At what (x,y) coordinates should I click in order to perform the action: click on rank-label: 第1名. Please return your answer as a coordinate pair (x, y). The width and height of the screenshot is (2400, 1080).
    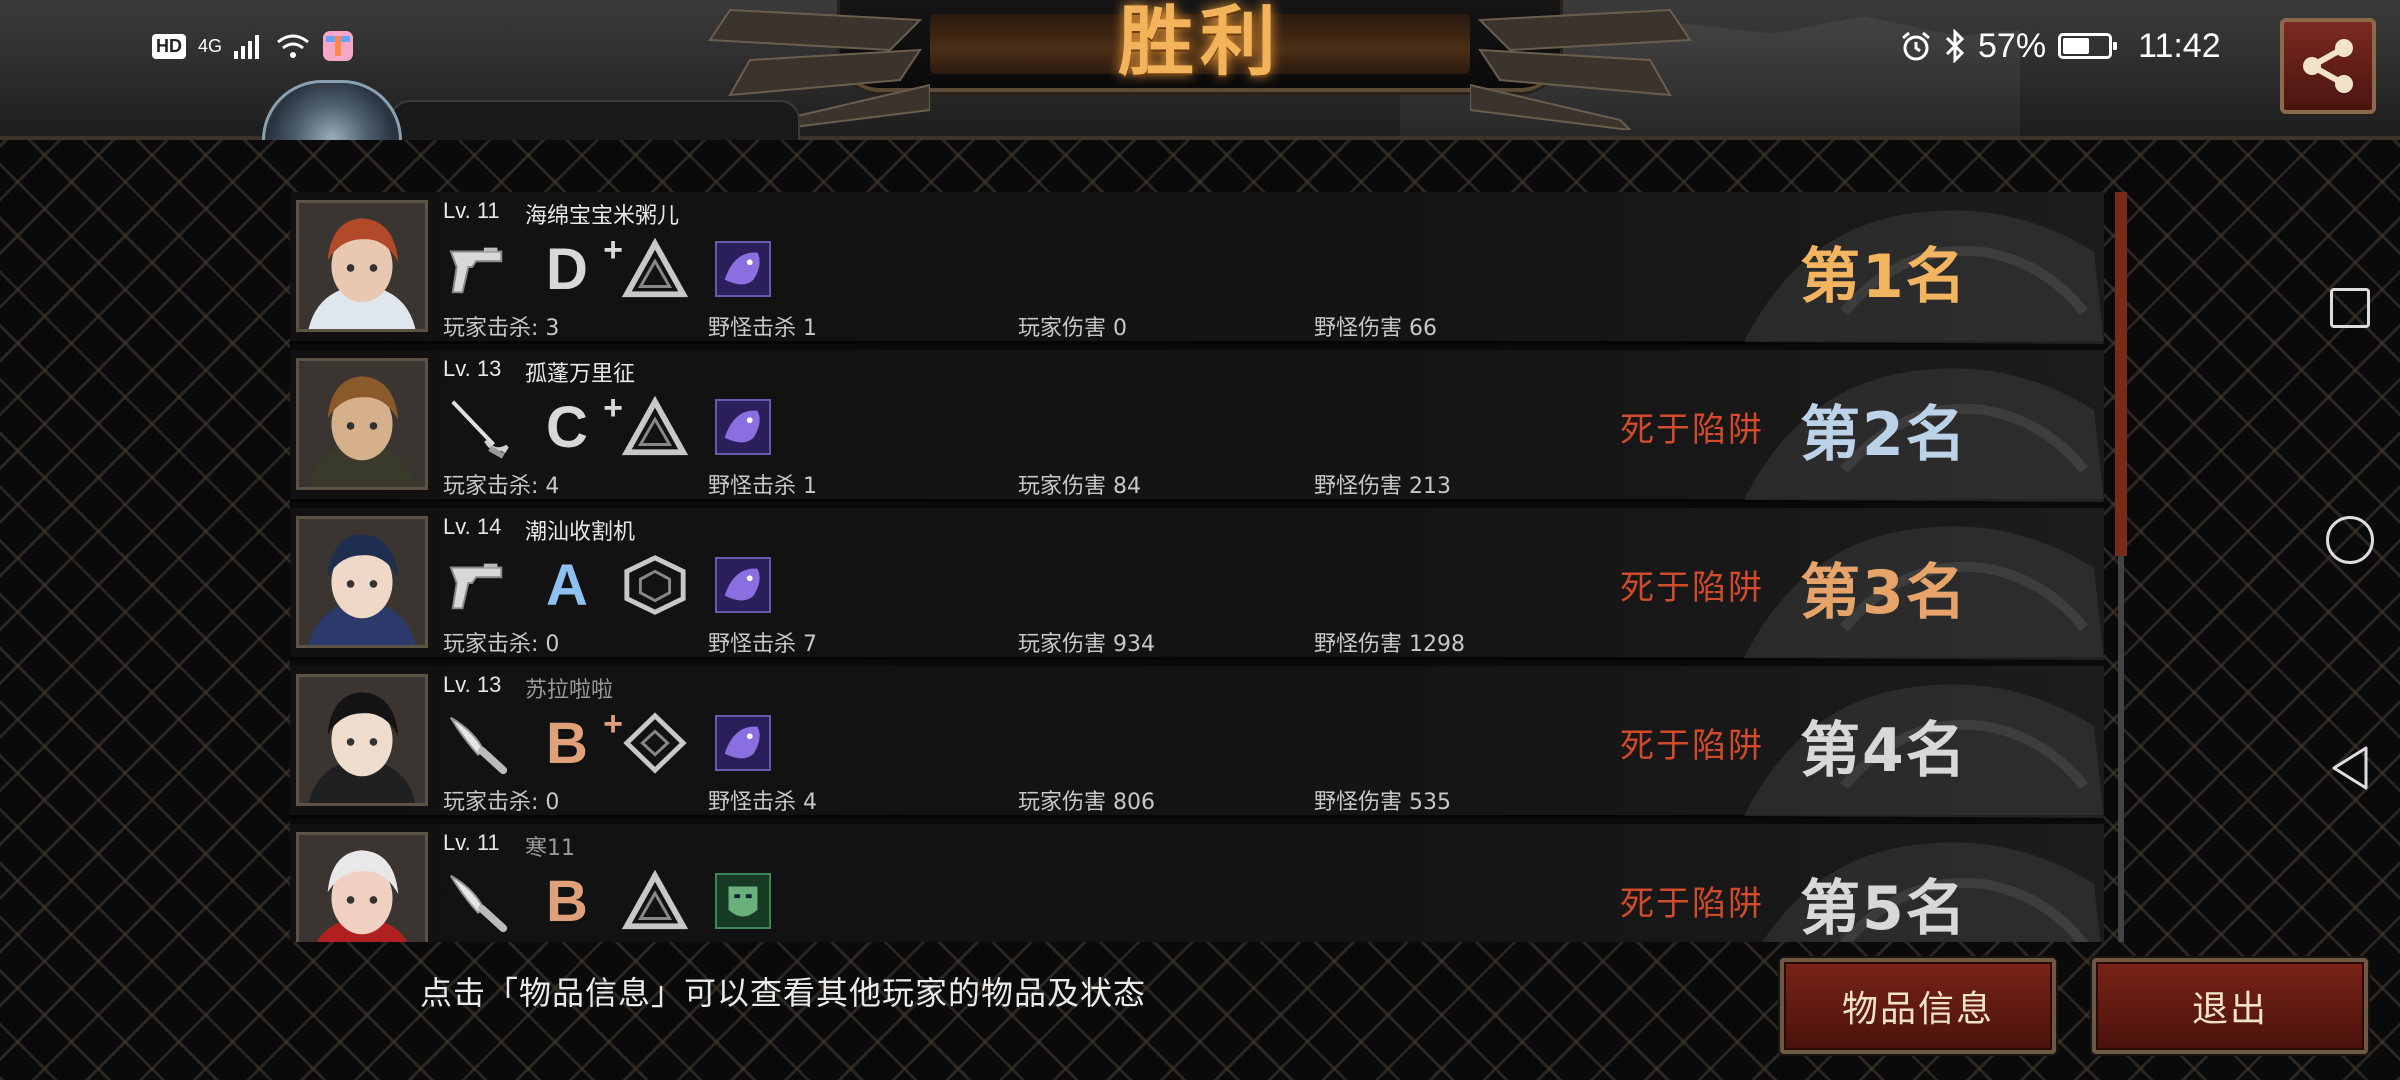
    Looking at the image, I should click on (1884, 277).